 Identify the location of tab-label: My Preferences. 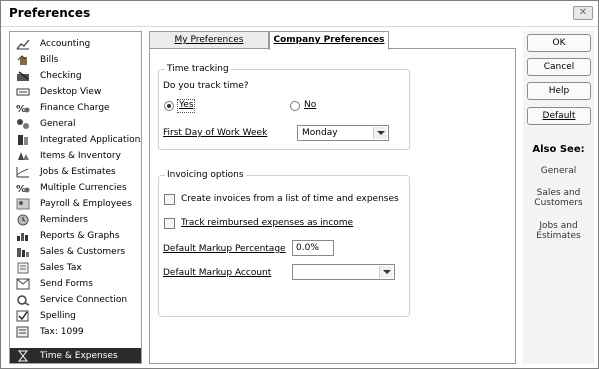
(209, 40).